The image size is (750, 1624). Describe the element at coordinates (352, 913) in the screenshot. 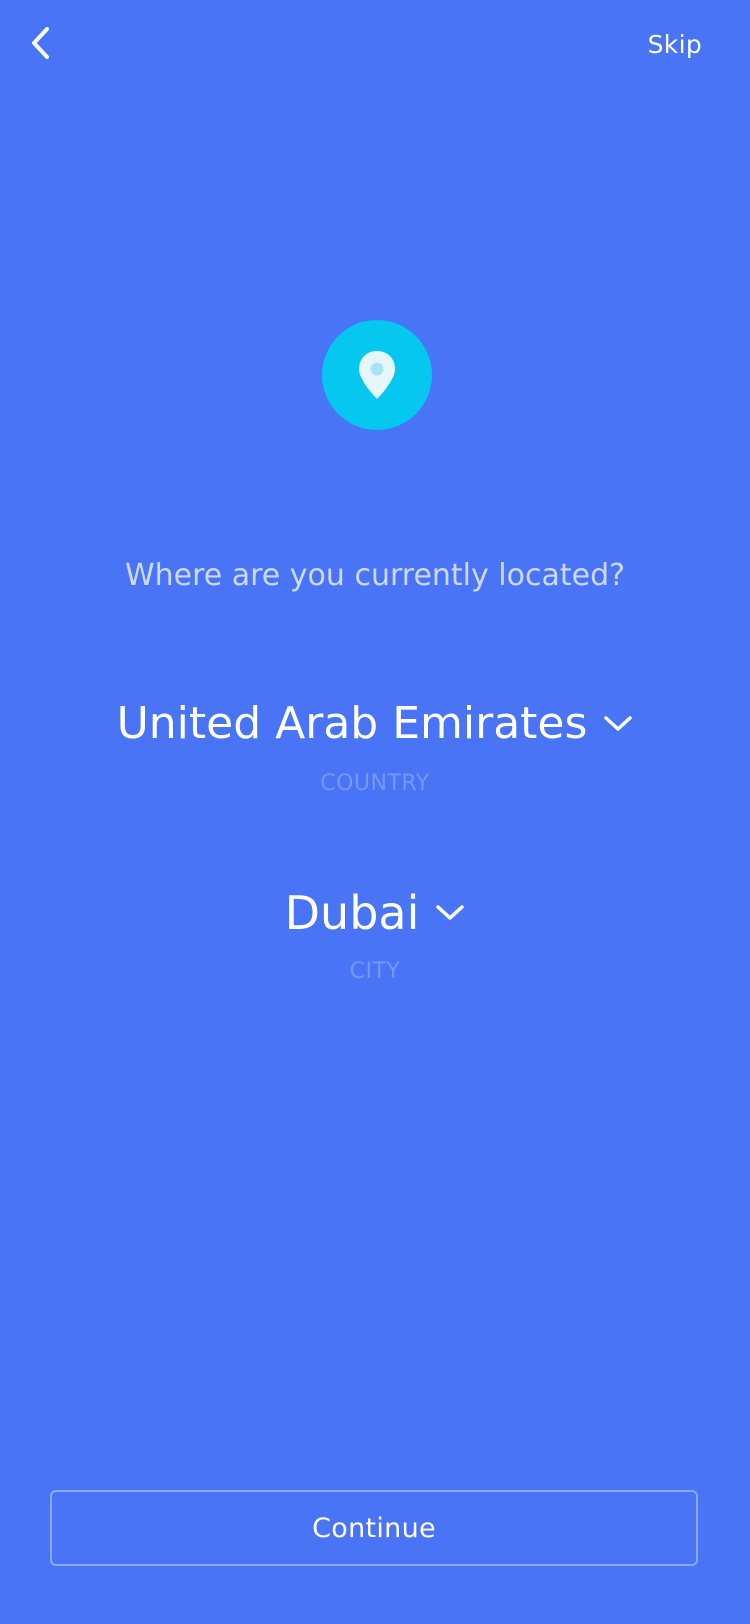

I see `city-value: Dubai` at that location.